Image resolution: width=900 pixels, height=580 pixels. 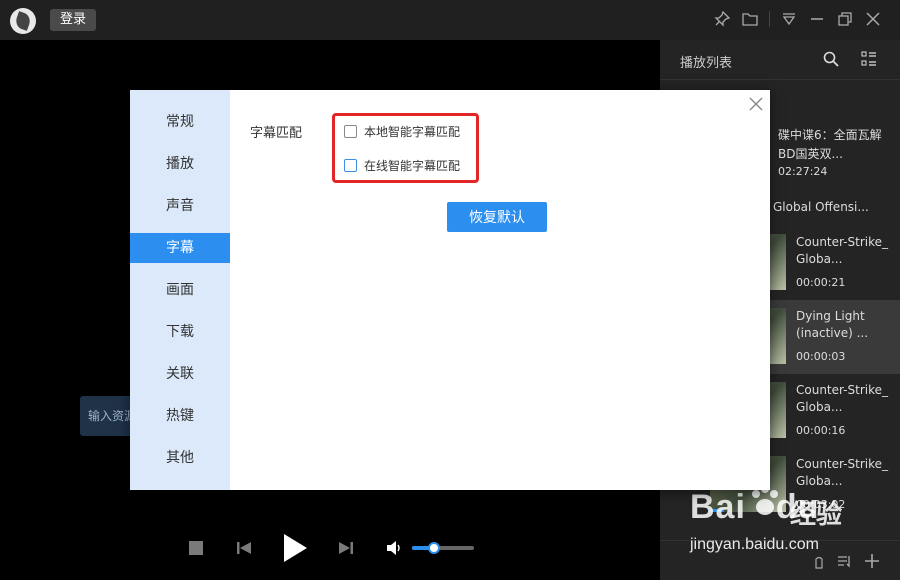 What do you see at coordinates (73, 20) in the screenshot?
I see `login-button: 登录` at bounding box center [73, 20].